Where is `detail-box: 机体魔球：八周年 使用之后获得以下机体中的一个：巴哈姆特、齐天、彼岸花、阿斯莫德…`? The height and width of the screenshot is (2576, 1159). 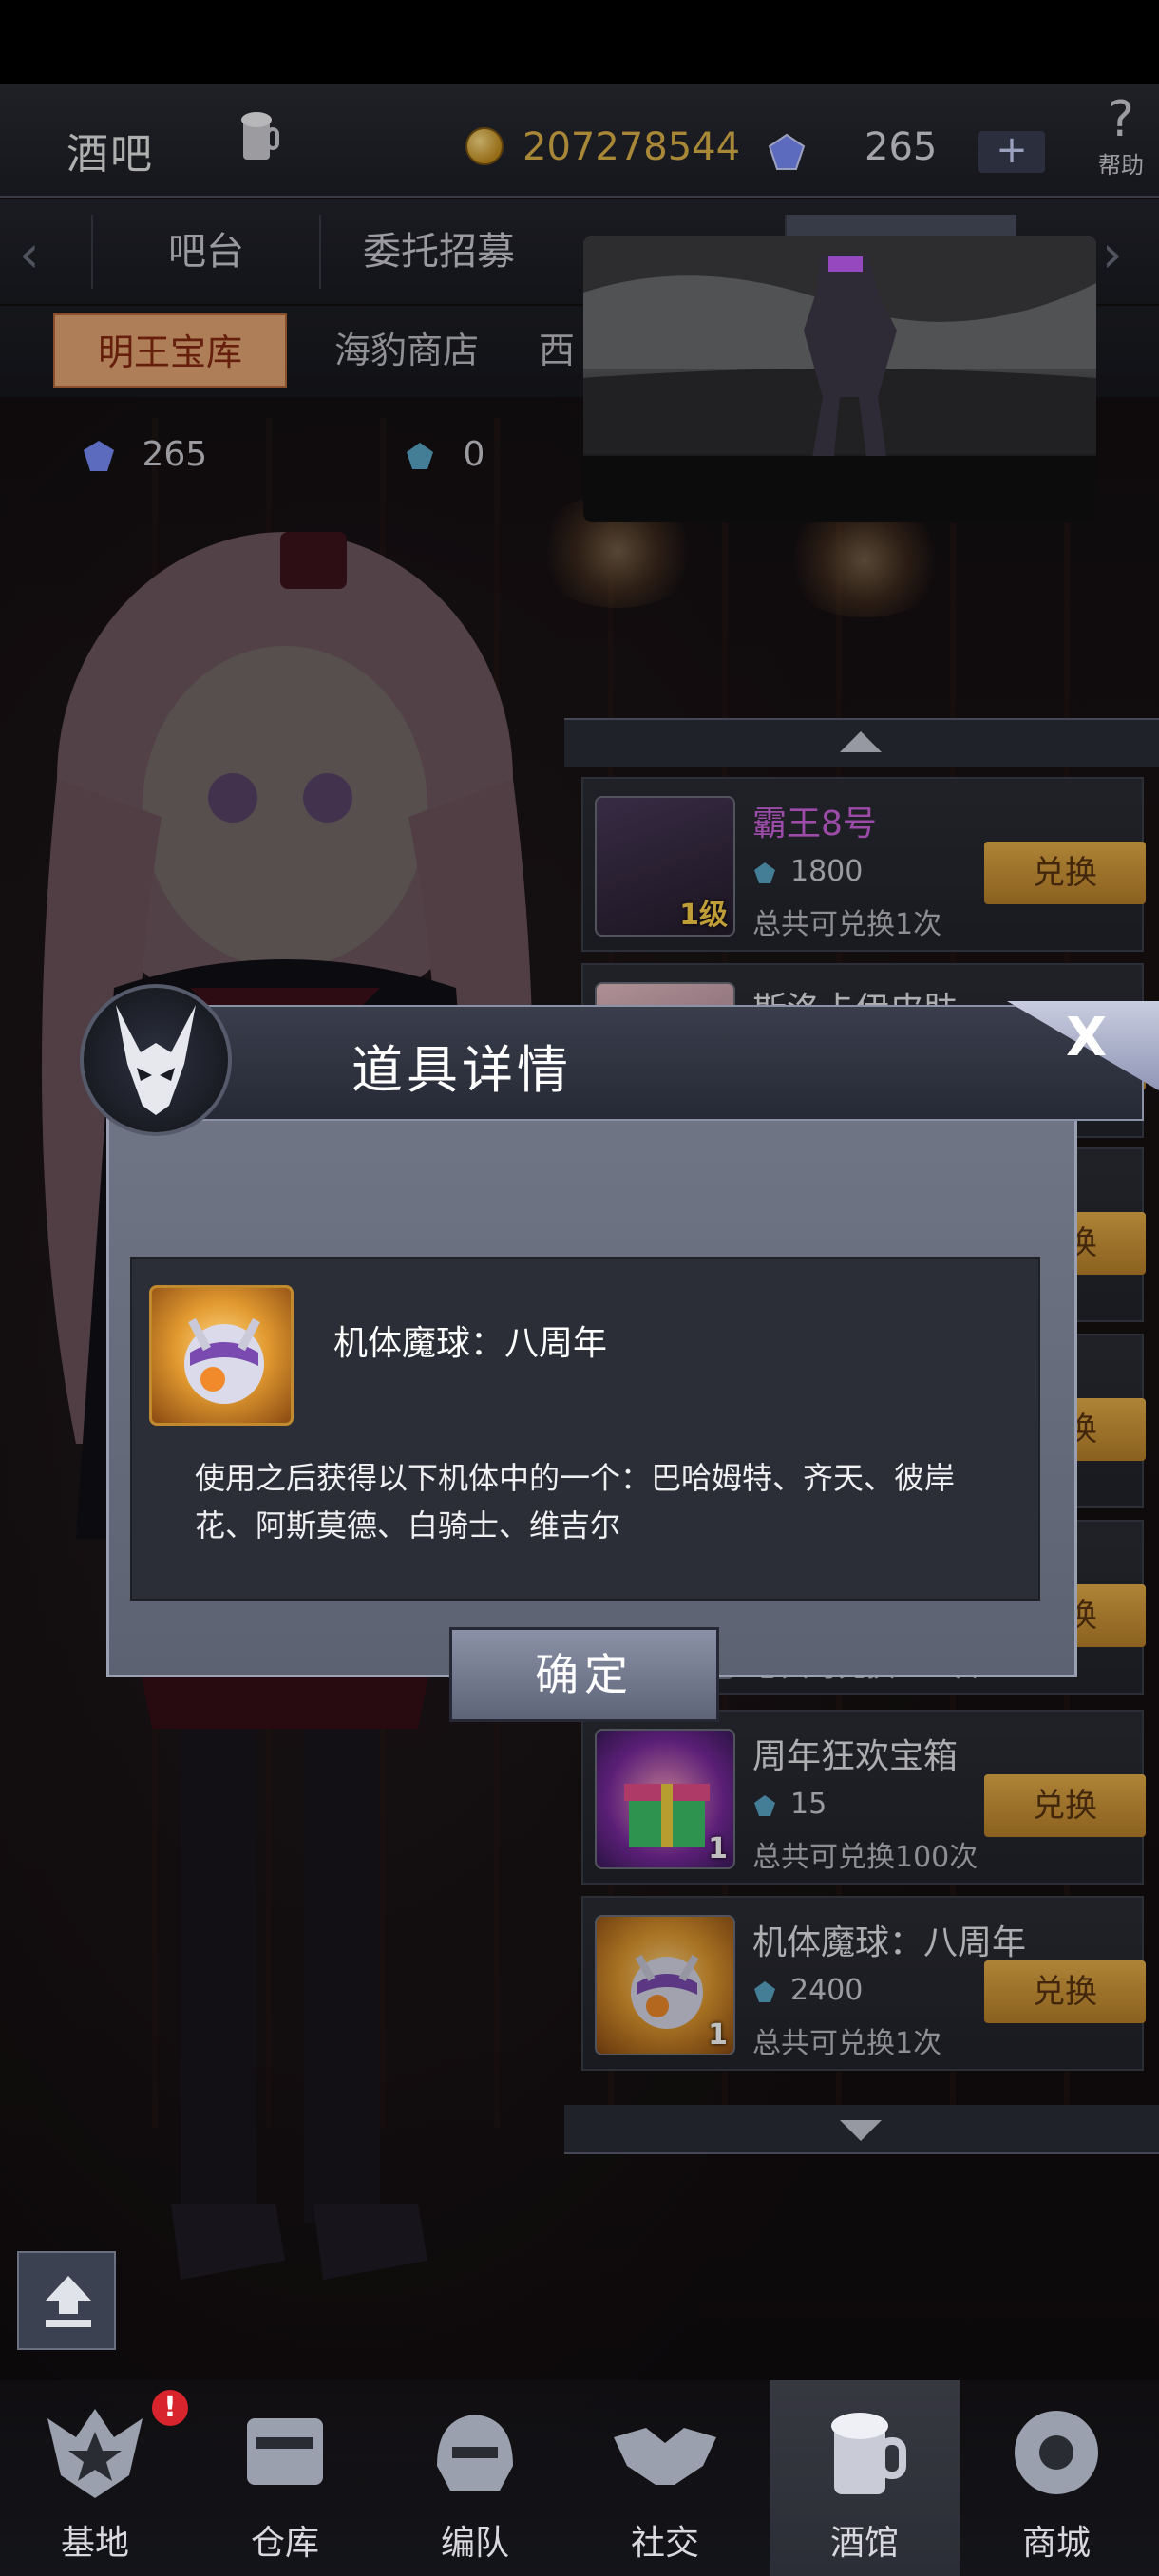
detail-box: 机体魔球：八周年 使用之后获得以下机体中的一个：巴哈姆特、齐天、彼岸花、阿斯莫德… is located at coordinates (585, 1429).